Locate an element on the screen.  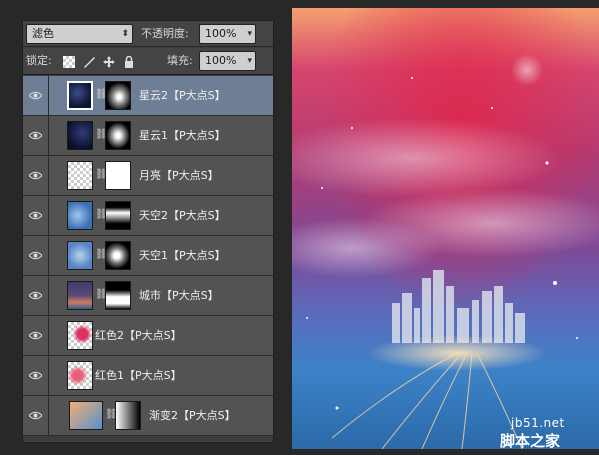
layer-row: 红色1【P大点S】 is located at coordinates (148, 376).